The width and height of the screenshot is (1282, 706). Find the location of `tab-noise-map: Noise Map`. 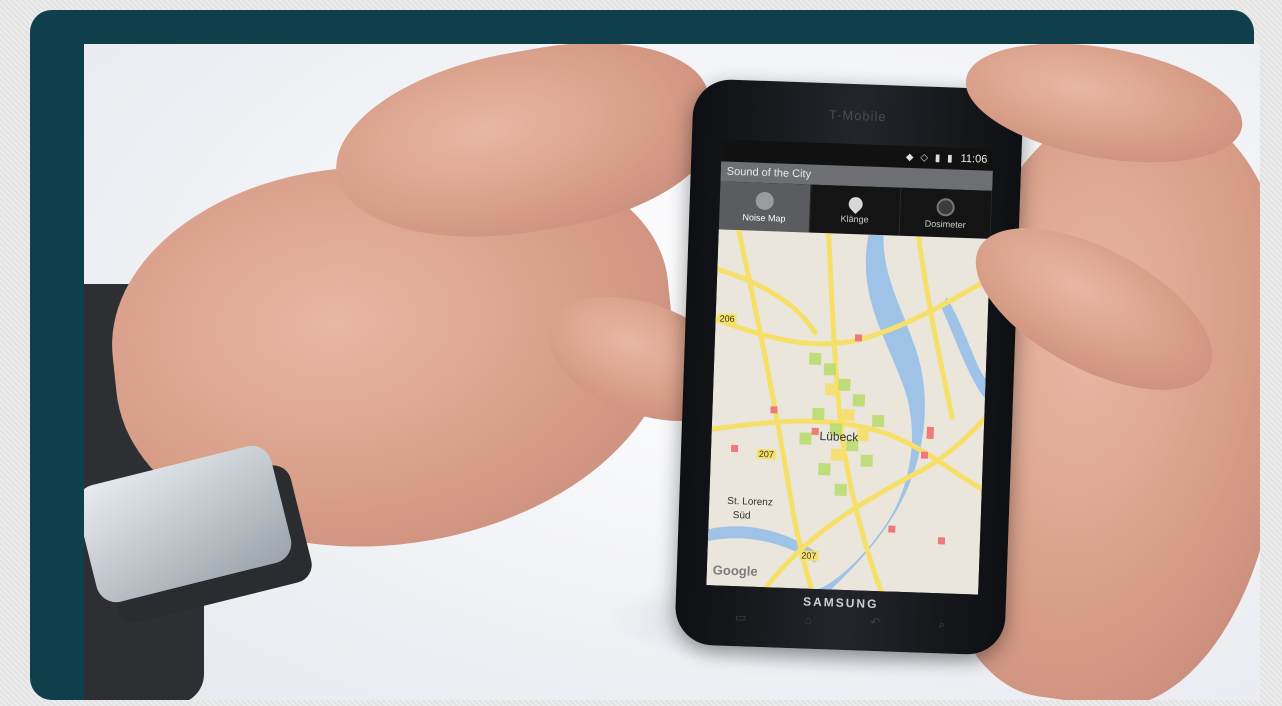

tab-noise-map: Noise Map is located at coordinates (765, 207).